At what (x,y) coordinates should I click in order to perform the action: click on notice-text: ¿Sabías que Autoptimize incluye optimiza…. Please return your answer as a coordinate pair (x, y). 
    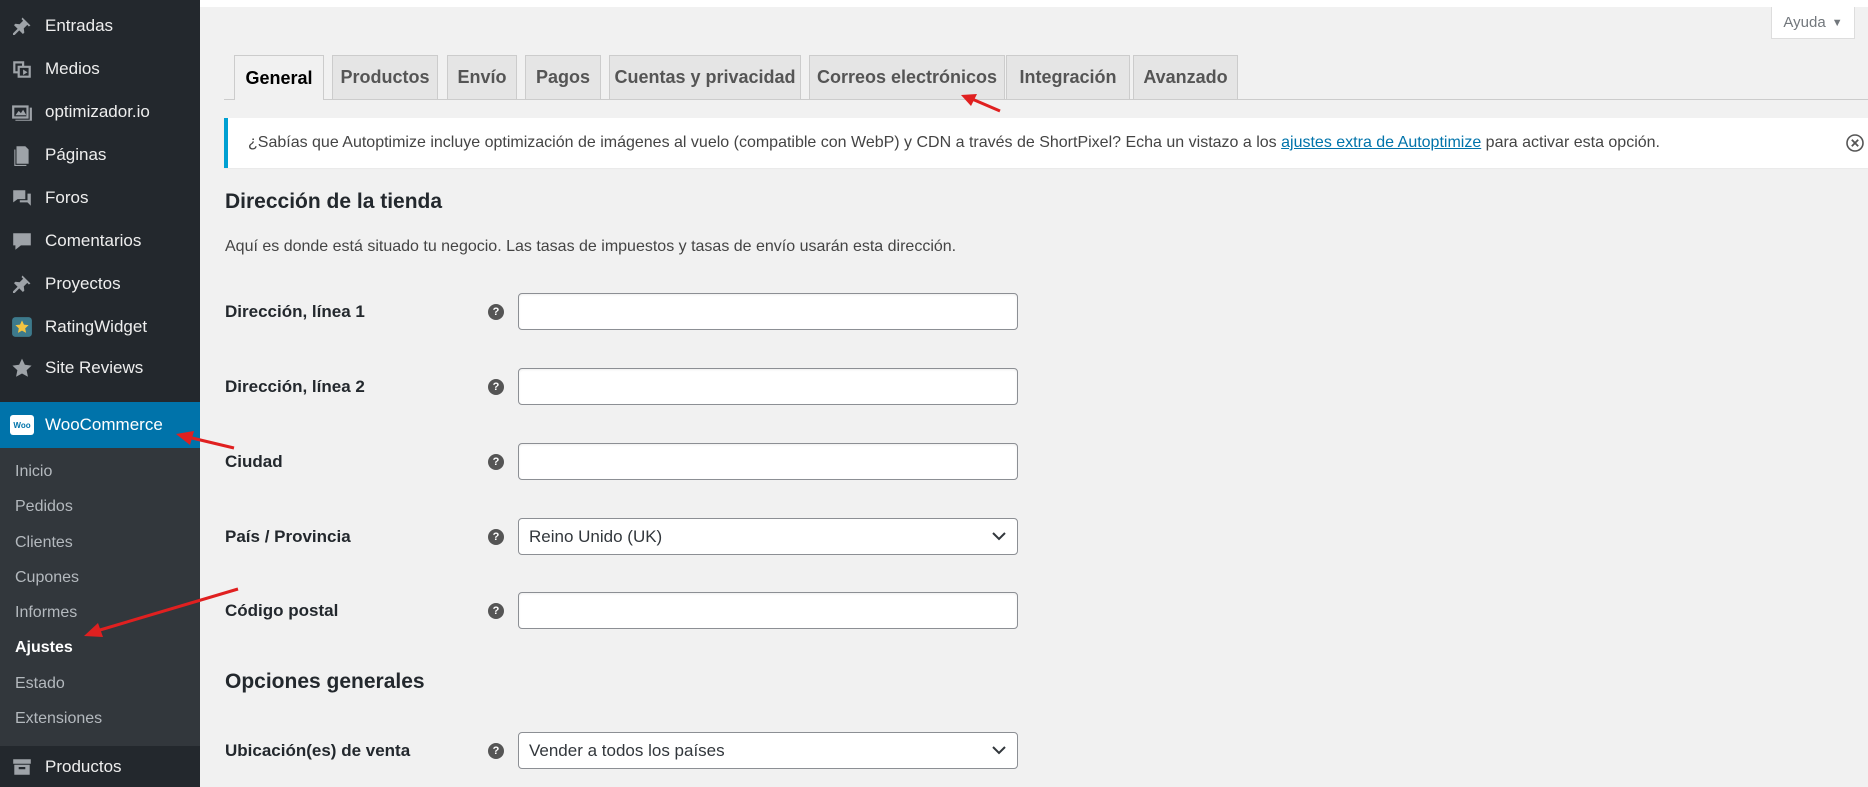
    Looking at the image, I should click on (954, 143).